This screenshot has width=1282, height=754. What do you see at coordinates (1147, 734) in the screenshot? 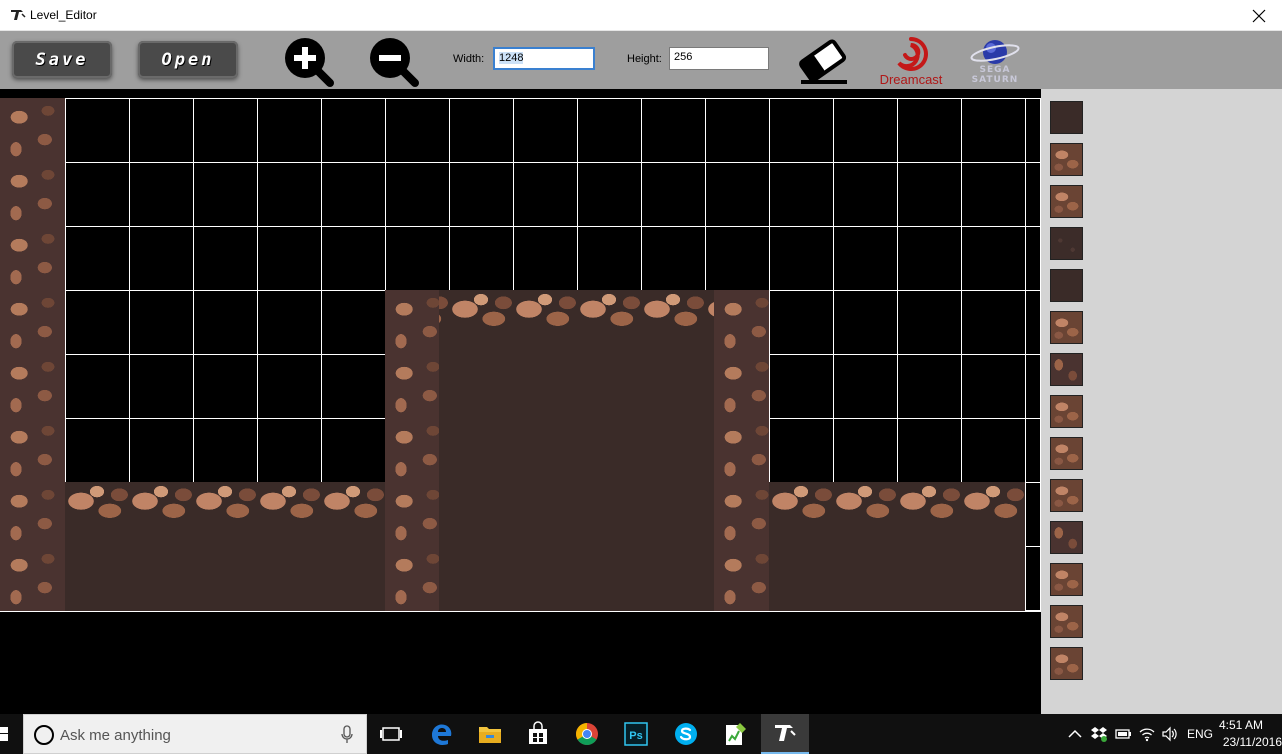
I see `wifi-icon` at bounding box center [1147, 734].